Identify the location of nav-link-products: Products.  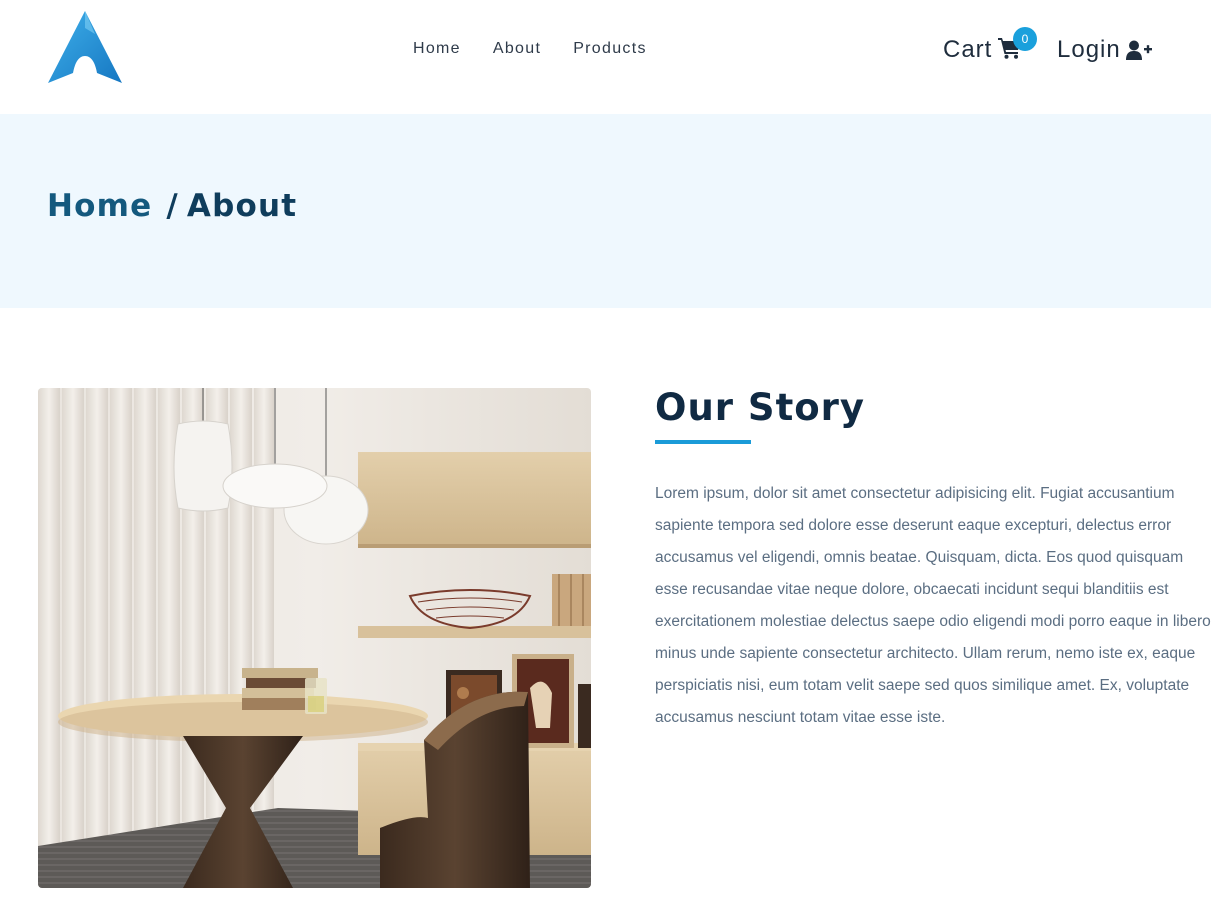
(610, 49).